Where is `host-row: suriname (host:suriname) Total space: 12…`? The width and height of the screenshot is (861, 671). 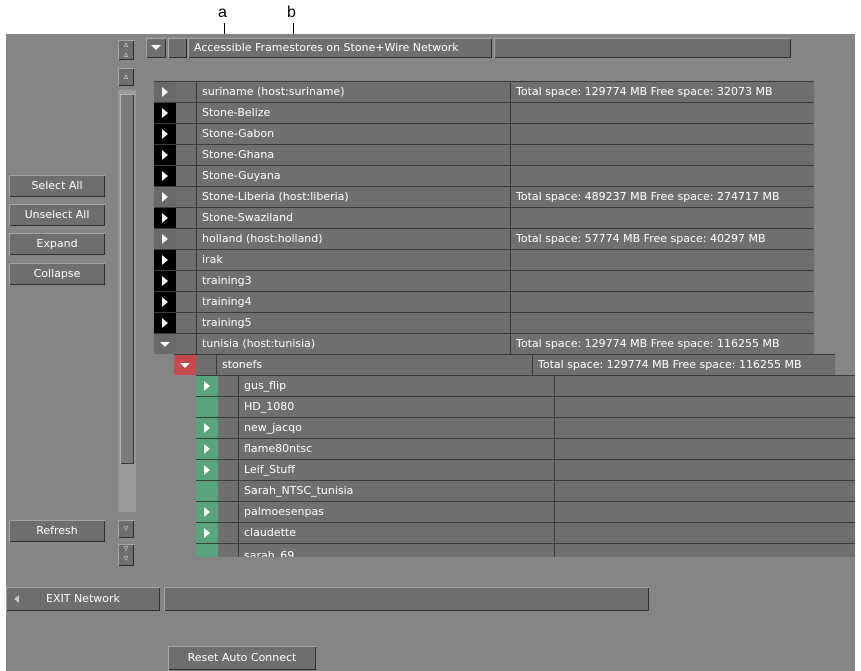
host-row: suriname (host:suriname) Total space: 12… is located at coordinates (484, 91).